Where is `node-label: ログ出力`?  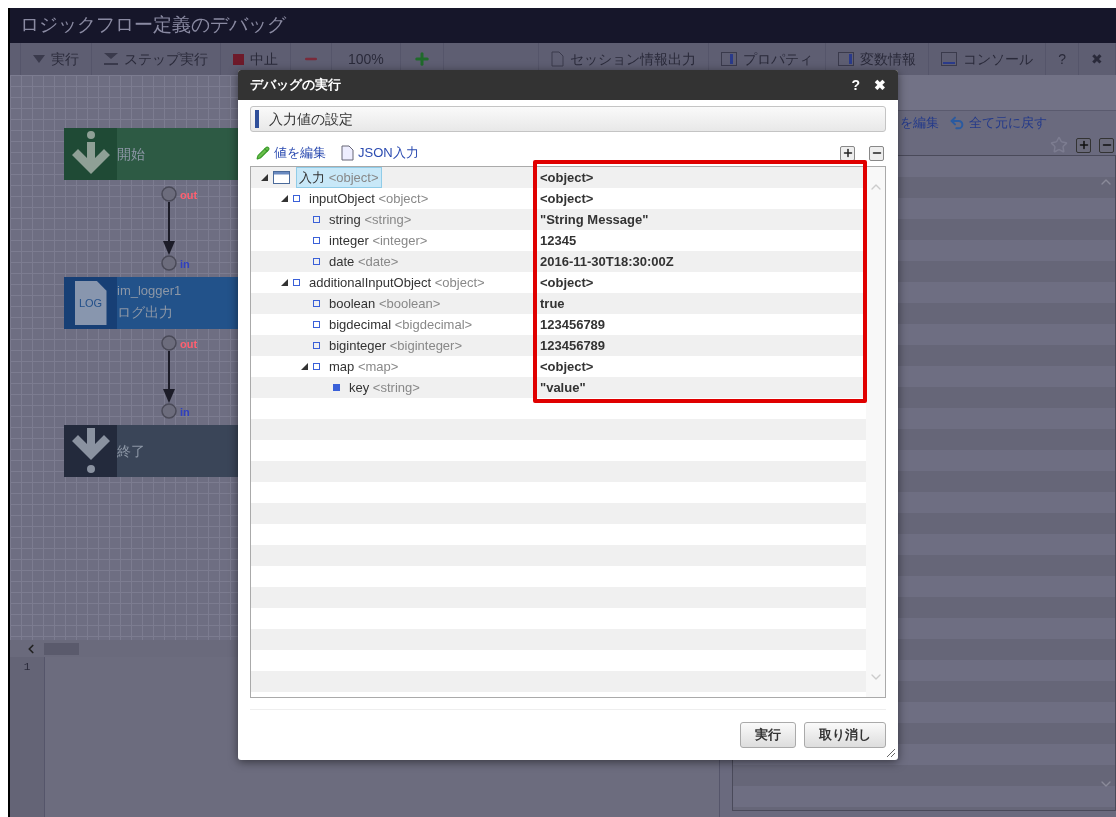
node-label: ログ出力 is located at coordinates (145, 312).